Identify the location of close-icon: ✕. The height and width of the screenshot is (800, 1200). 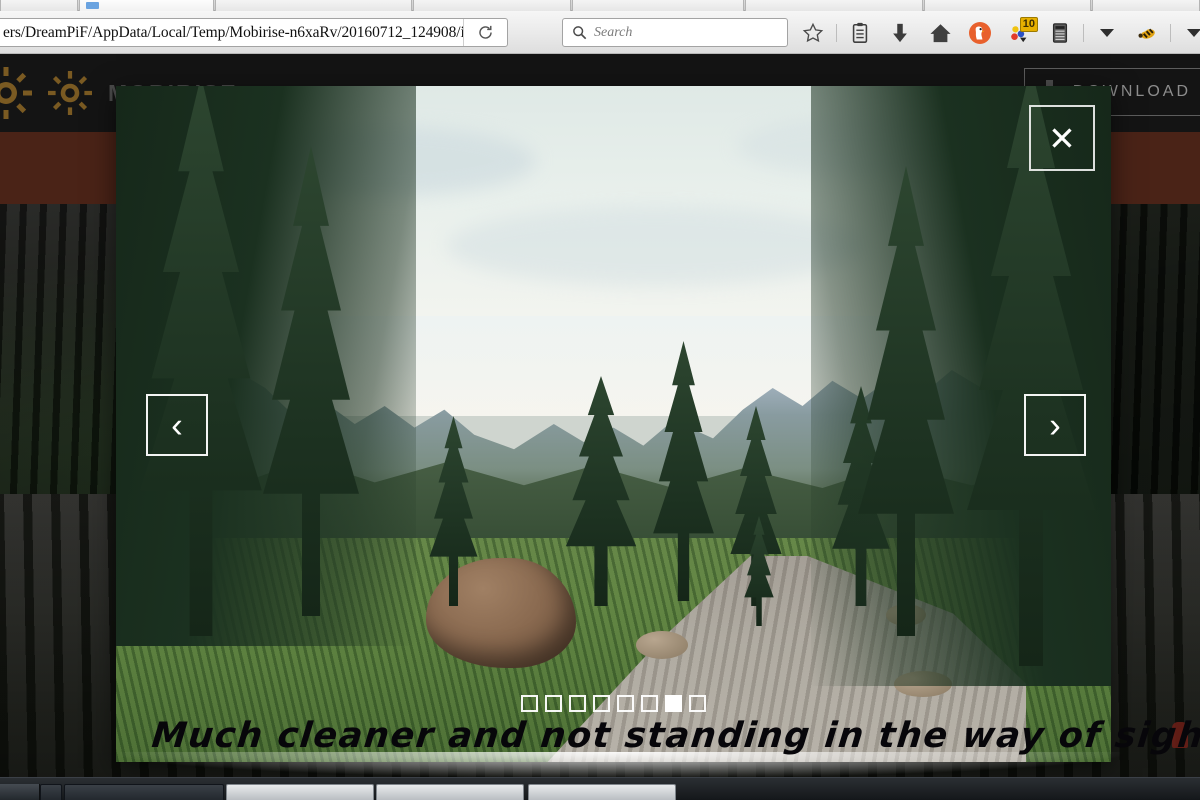
(1062, 138).